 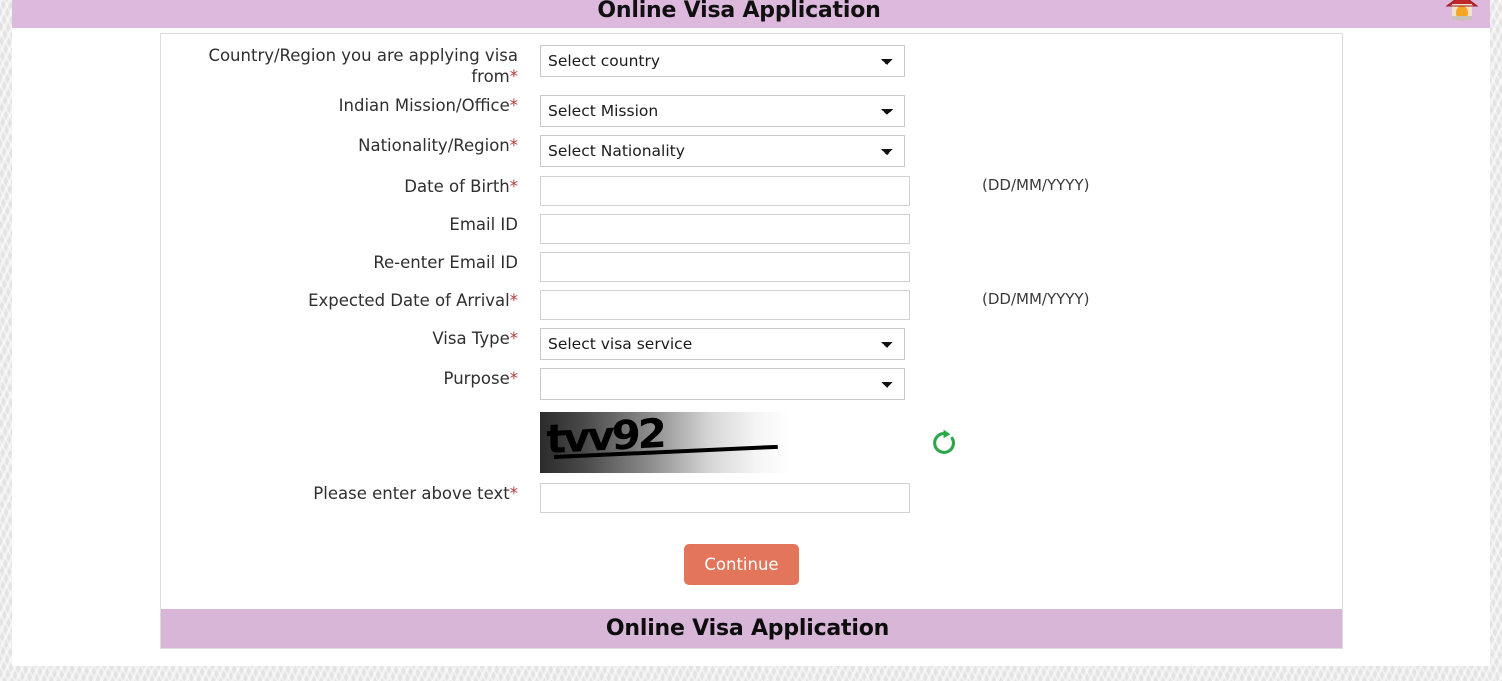 What do you see at coordinates (457, 186) in the screenshot?
I see `label-dob-text: Date of Birth` at bounding box center [457, 186].